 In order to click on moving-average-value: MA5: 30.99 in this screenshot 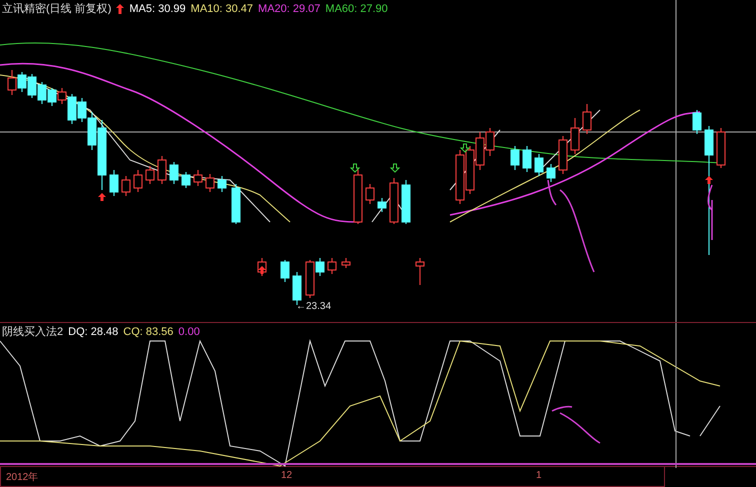, I will do `click(157, 8)`.